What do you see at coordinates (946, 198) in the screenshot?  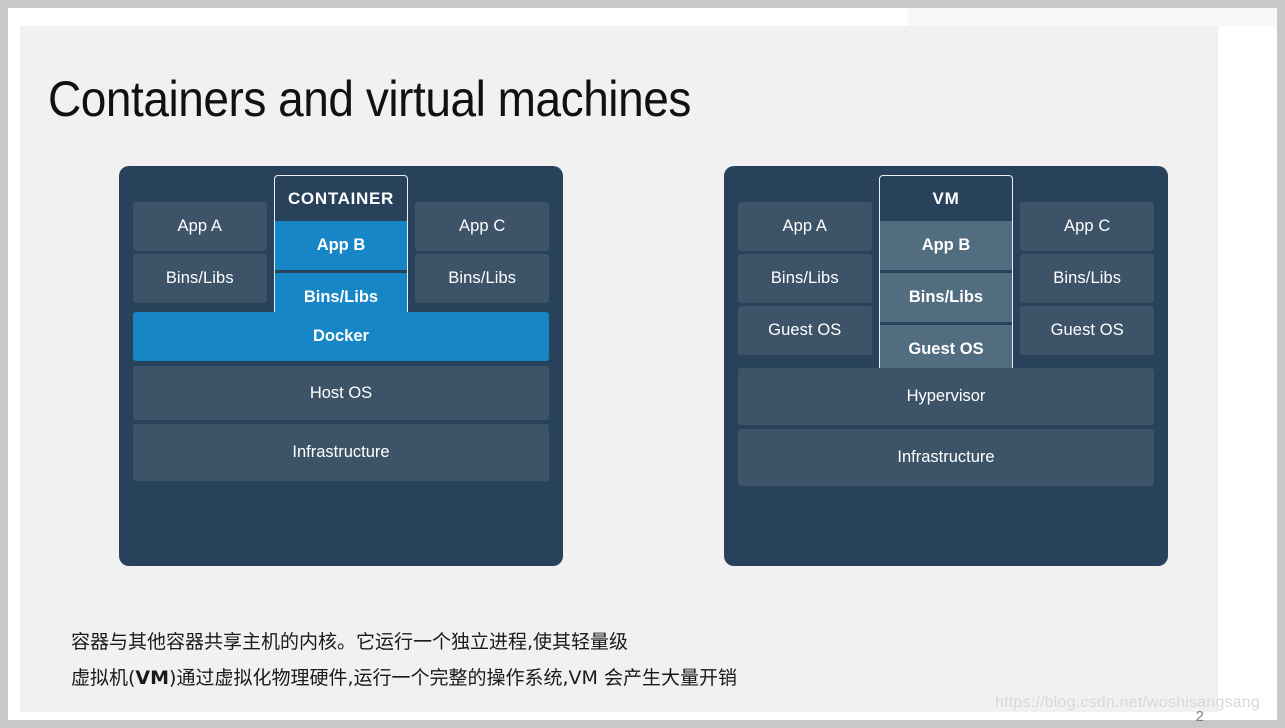 I see `vm-highlight-label: VM` at bounding box center [946, 198].